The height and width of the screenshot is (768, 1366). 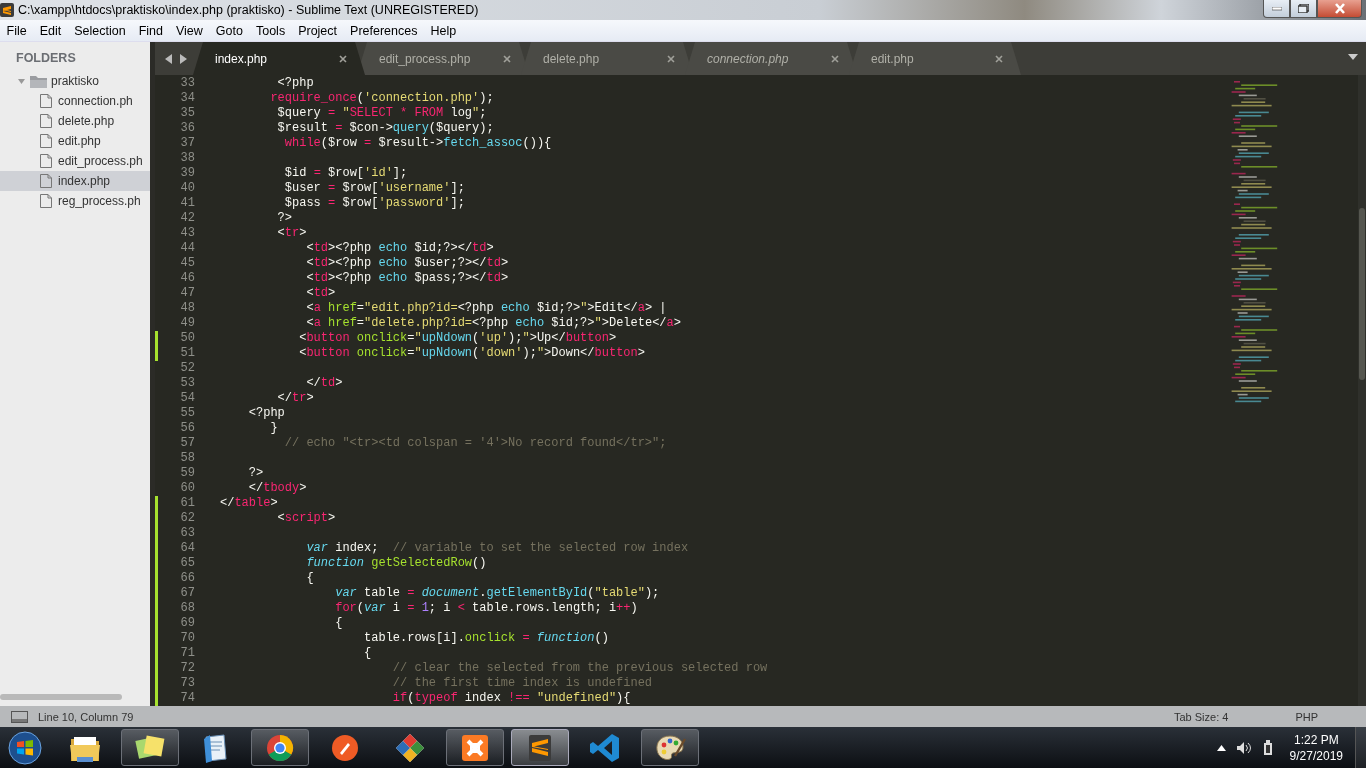 I want to click on menu-item: View, so click(x=189, y=30).